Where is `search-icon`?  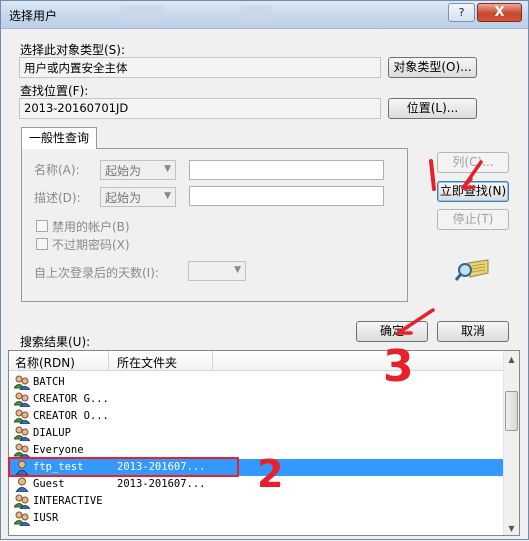 search-icon is located at coordinates (472, 270).